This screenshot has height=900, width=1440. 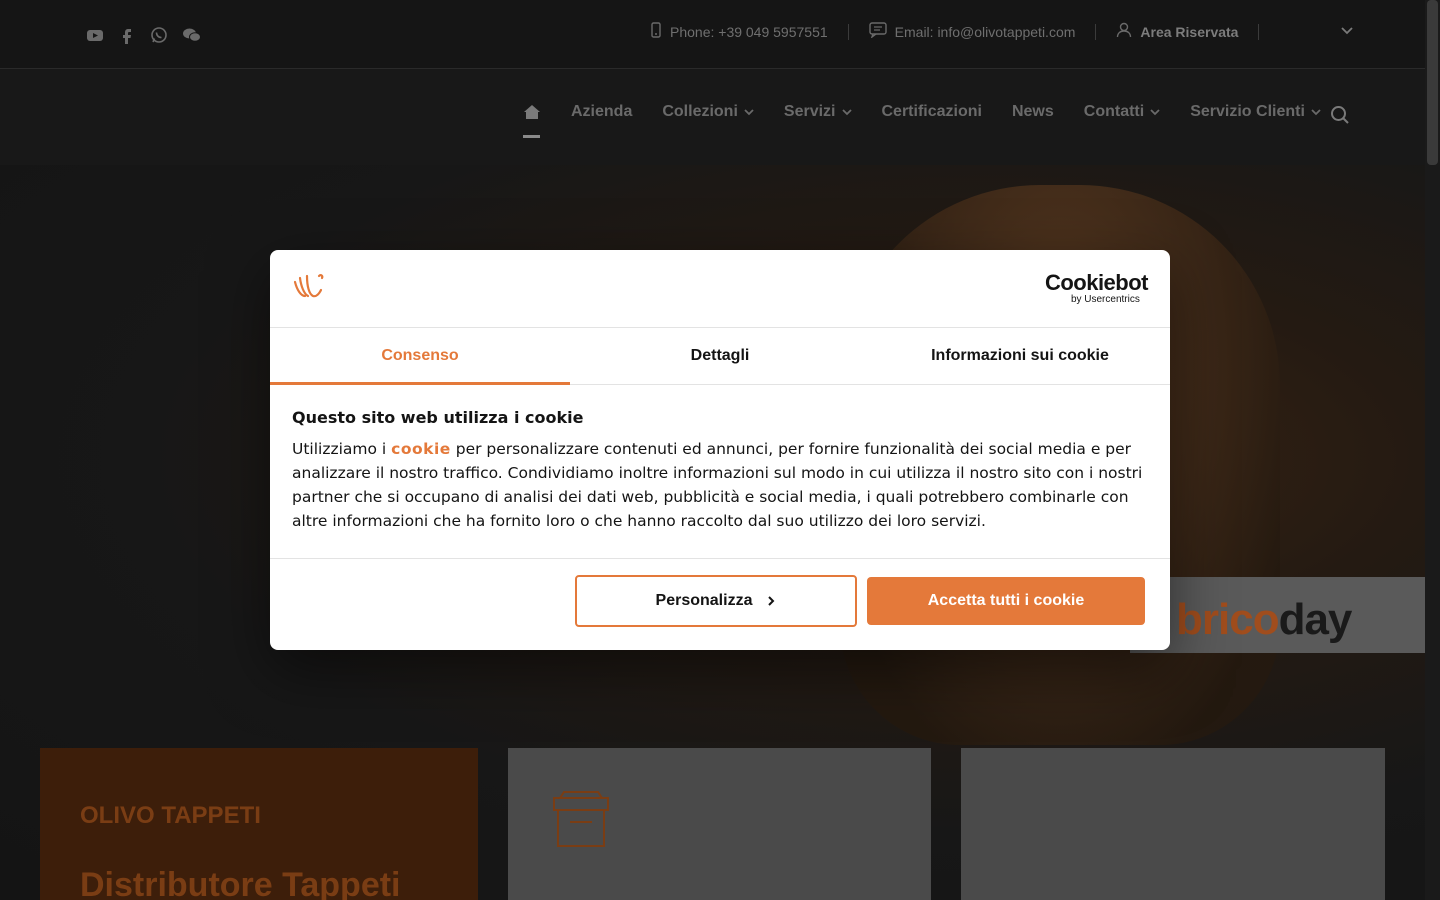 What do you see at coordinates (771, 601) in the screenshot?
I see `chevron-right-icon` at bounding box center [771, 601].